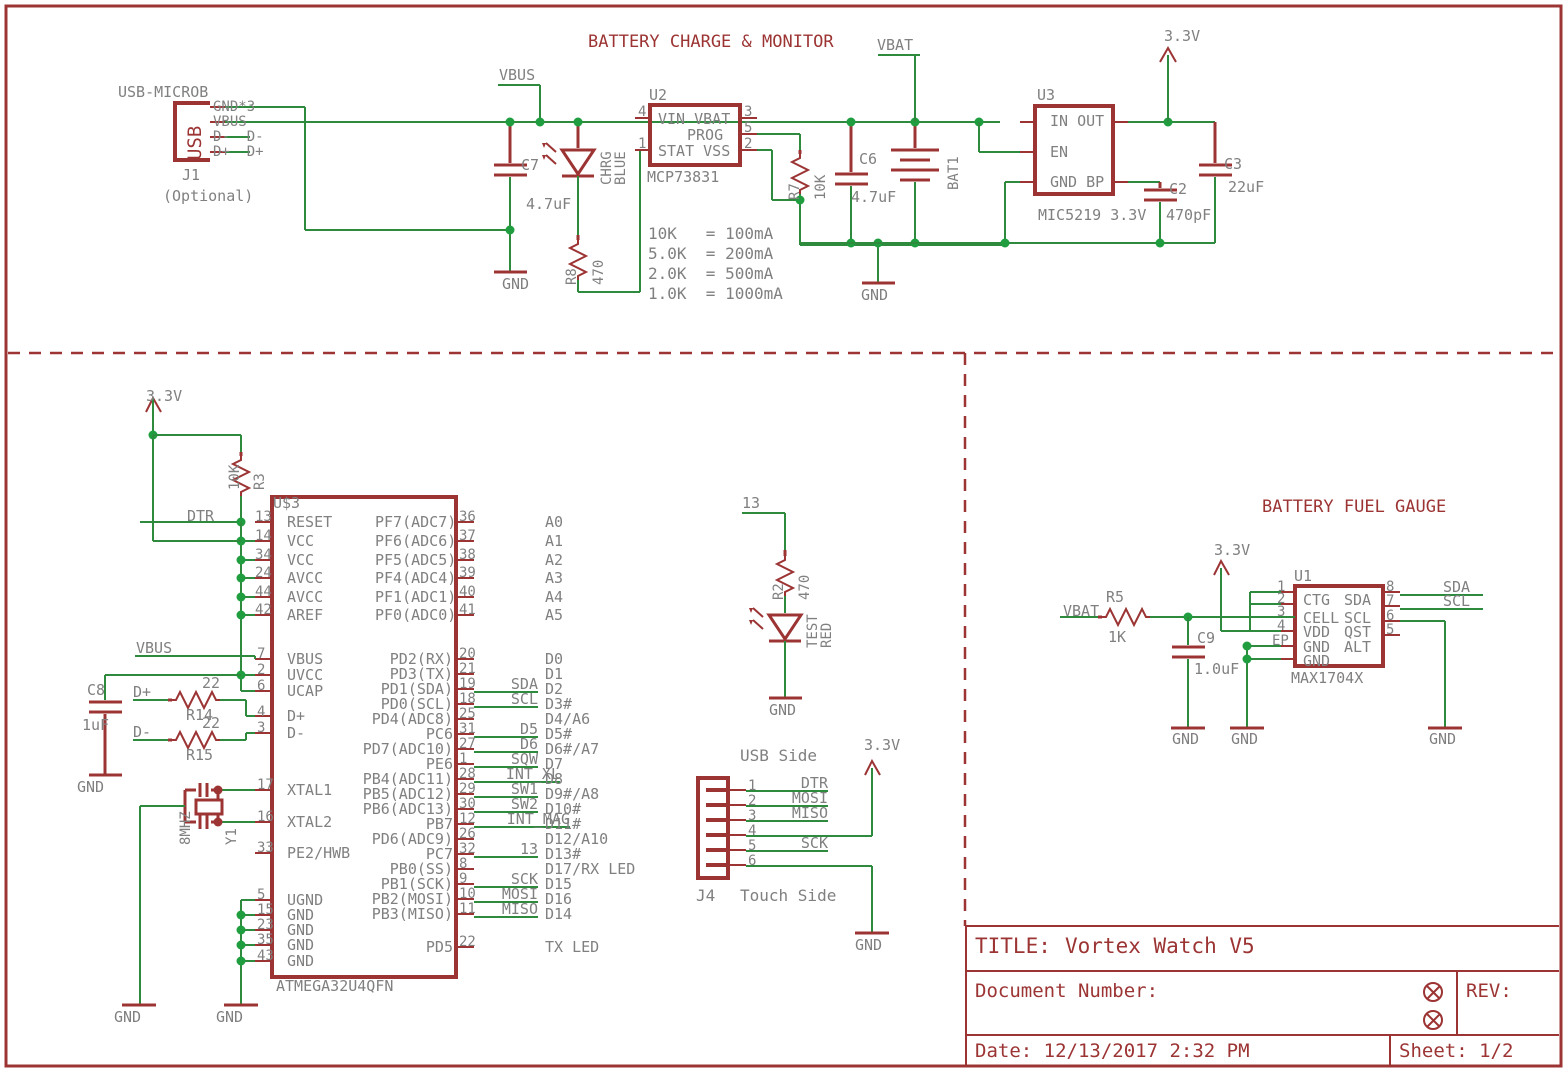 Image resolution: width=1567 pixels, height=1072 pixels. What do you see at coordinates (1013, 946) in the screenshot?
I see `title-block-title-label: TITLE:` at bounding box center [1013, 946].